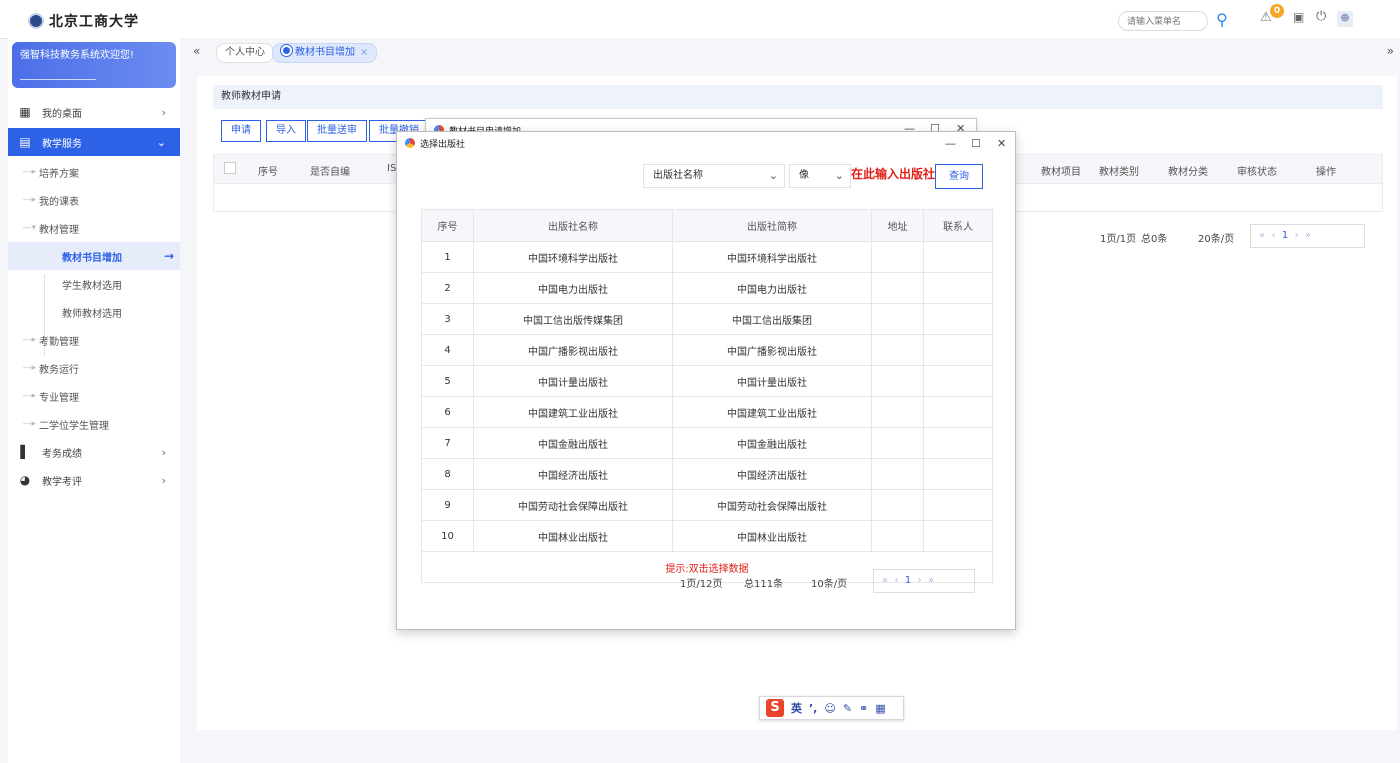 This screenshot has width=1400, height=763. I want to click on apply-button: 申请, so click(241, 131).